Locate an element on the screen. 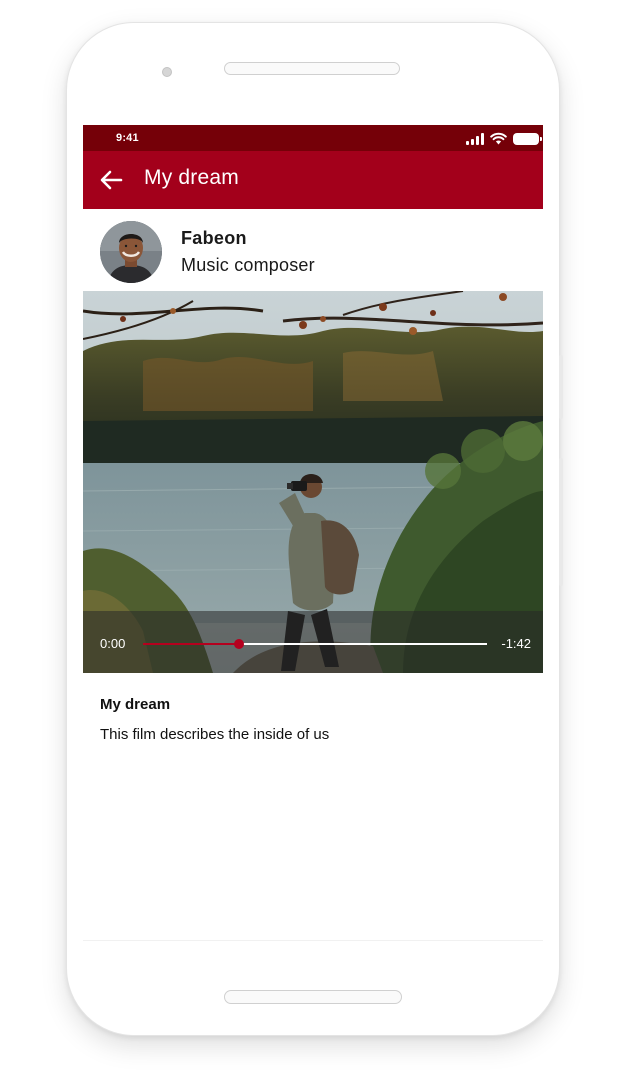 The width and height of the screenshot is (630, 1074). battery-icon is located at coordinates (527, 139).